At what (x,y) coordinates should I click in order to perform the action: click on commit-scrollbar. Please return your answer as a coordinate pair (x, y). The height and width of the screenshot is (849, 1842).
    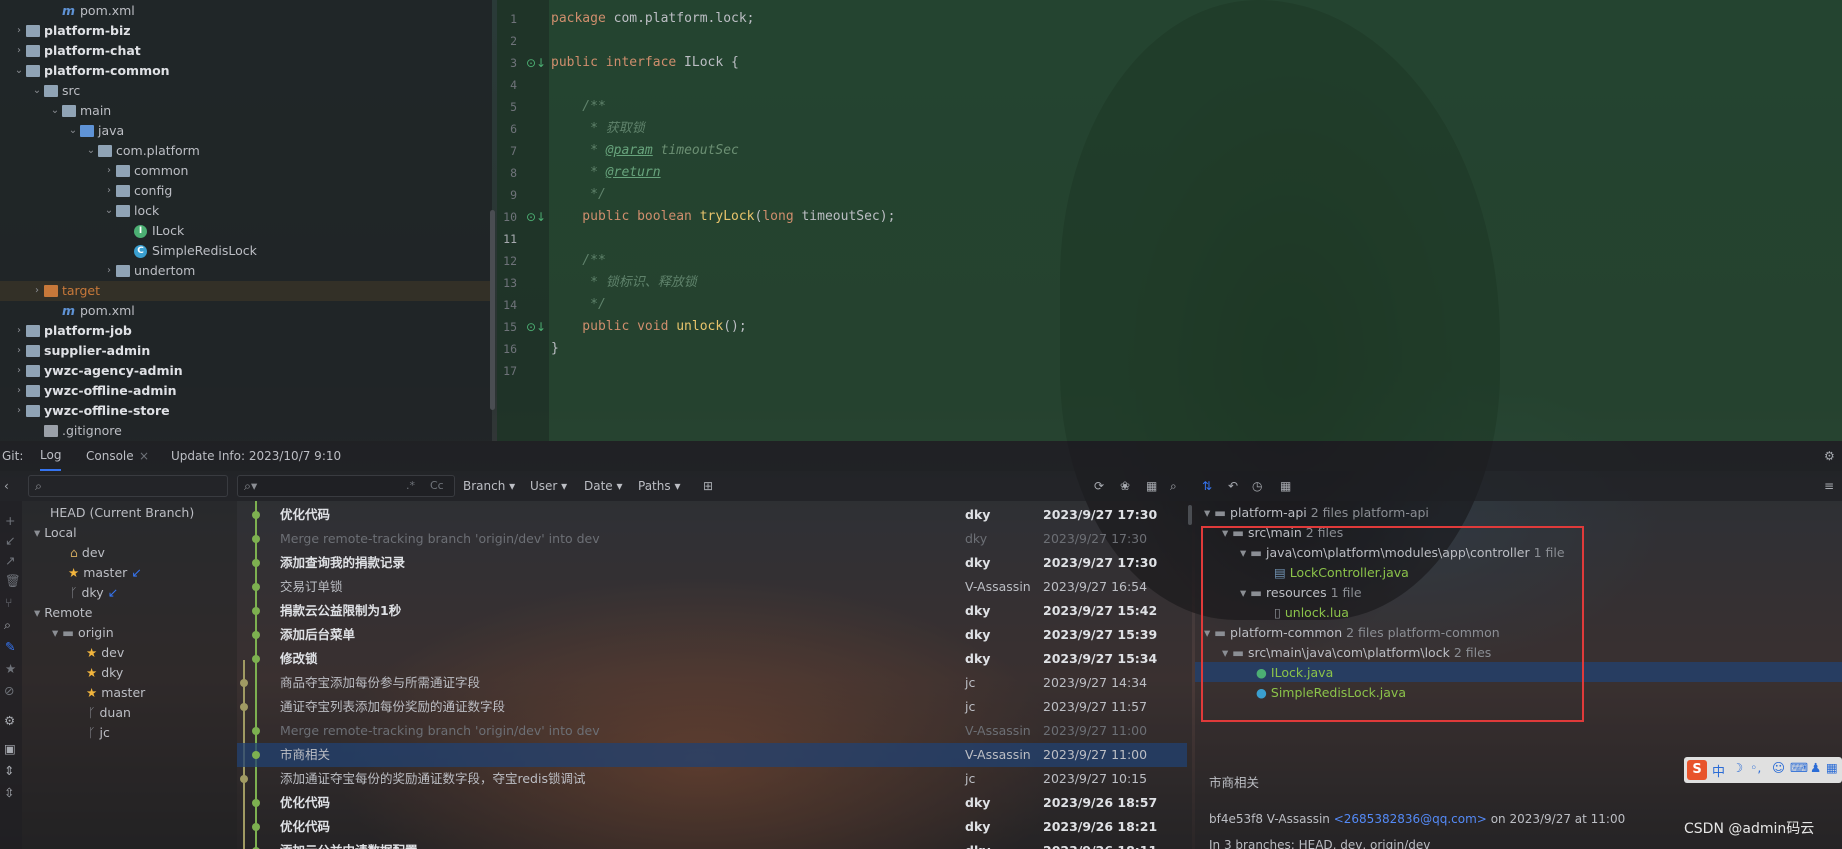
    Looking at the image, I should click on (1190, 515).